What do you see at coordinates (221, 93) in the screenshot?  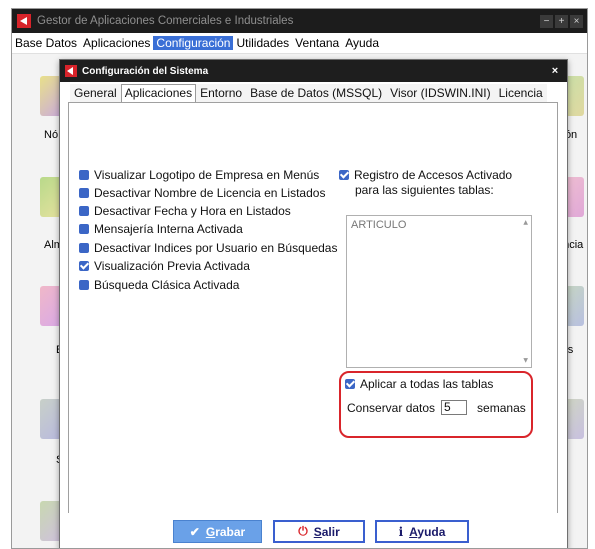 I see `tab-entorno: Entorno` at bounding box center [221, 93].